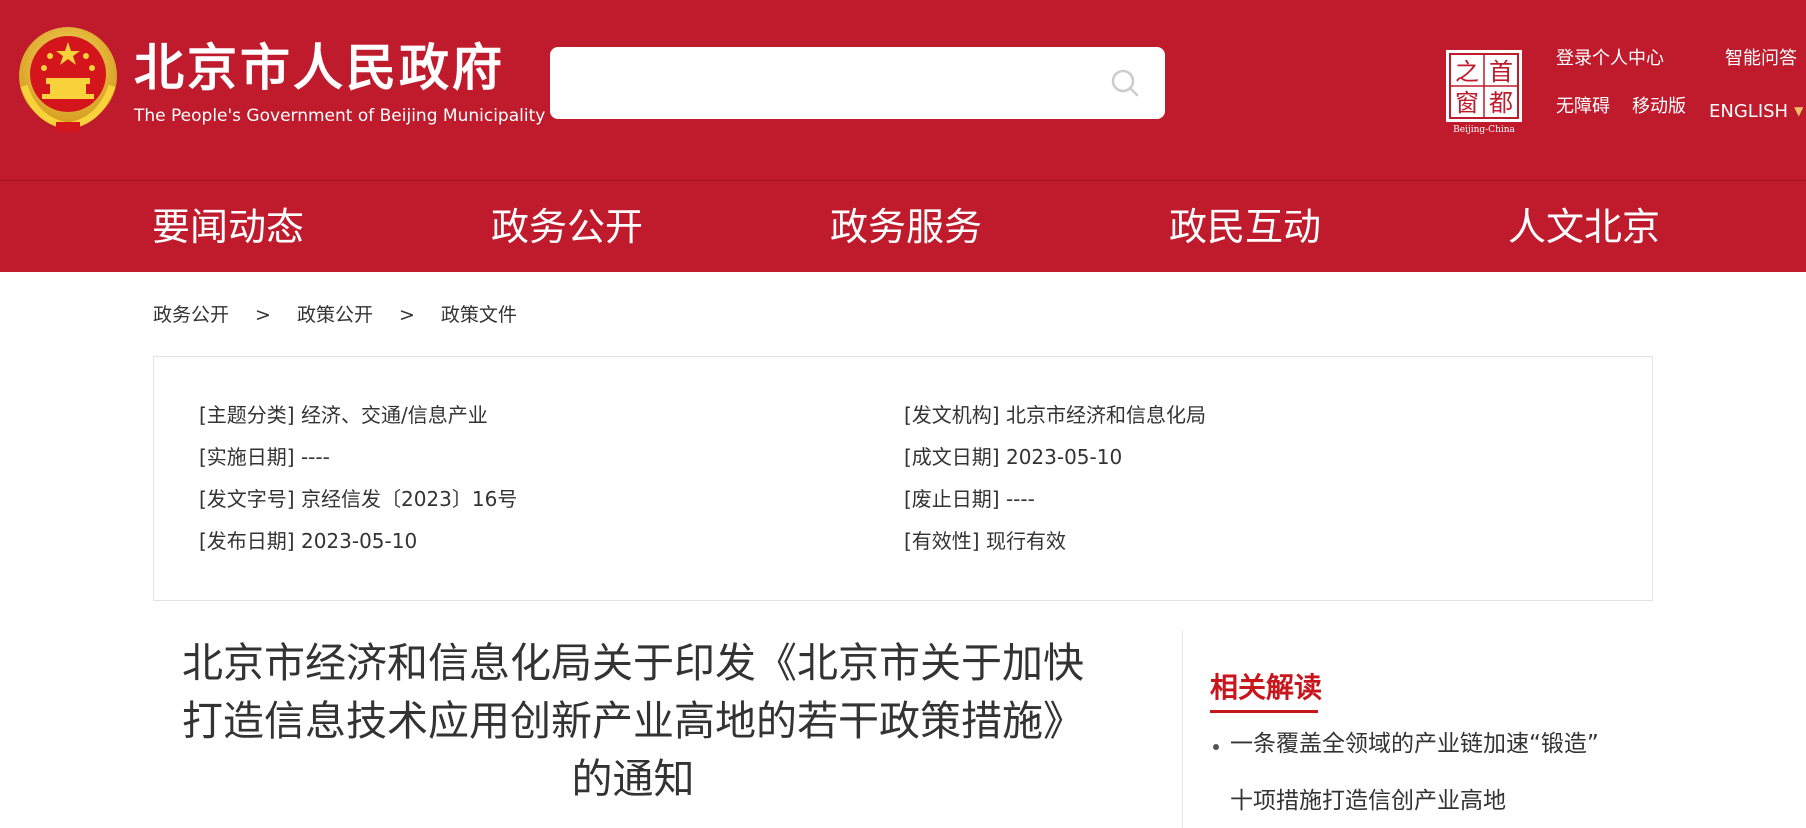  What do you see at coordinates (247, 415) in the screenshot?
I see `meta-label: [主题分类]` at bounding box center [247, 415].